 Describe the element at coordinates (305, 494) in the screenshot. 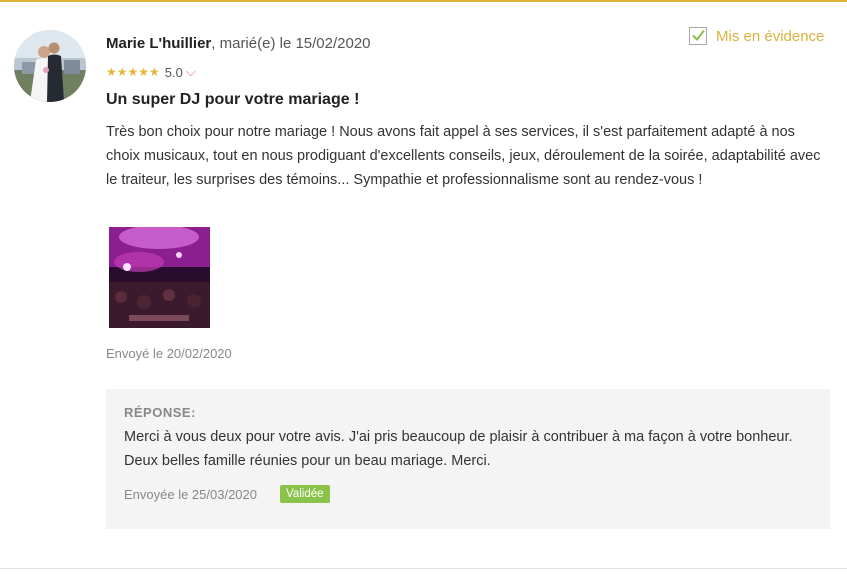

I see `status-badge: Validée` at that location.